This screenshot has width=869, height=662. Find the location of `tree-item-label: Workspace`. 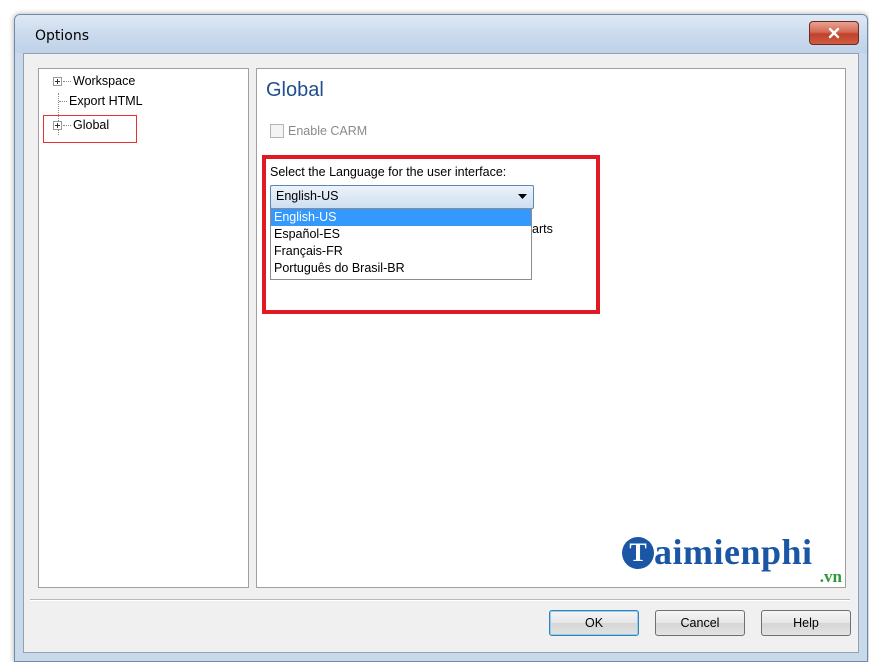

tree-item-label: Workspace is located at coordinates (104, 81).